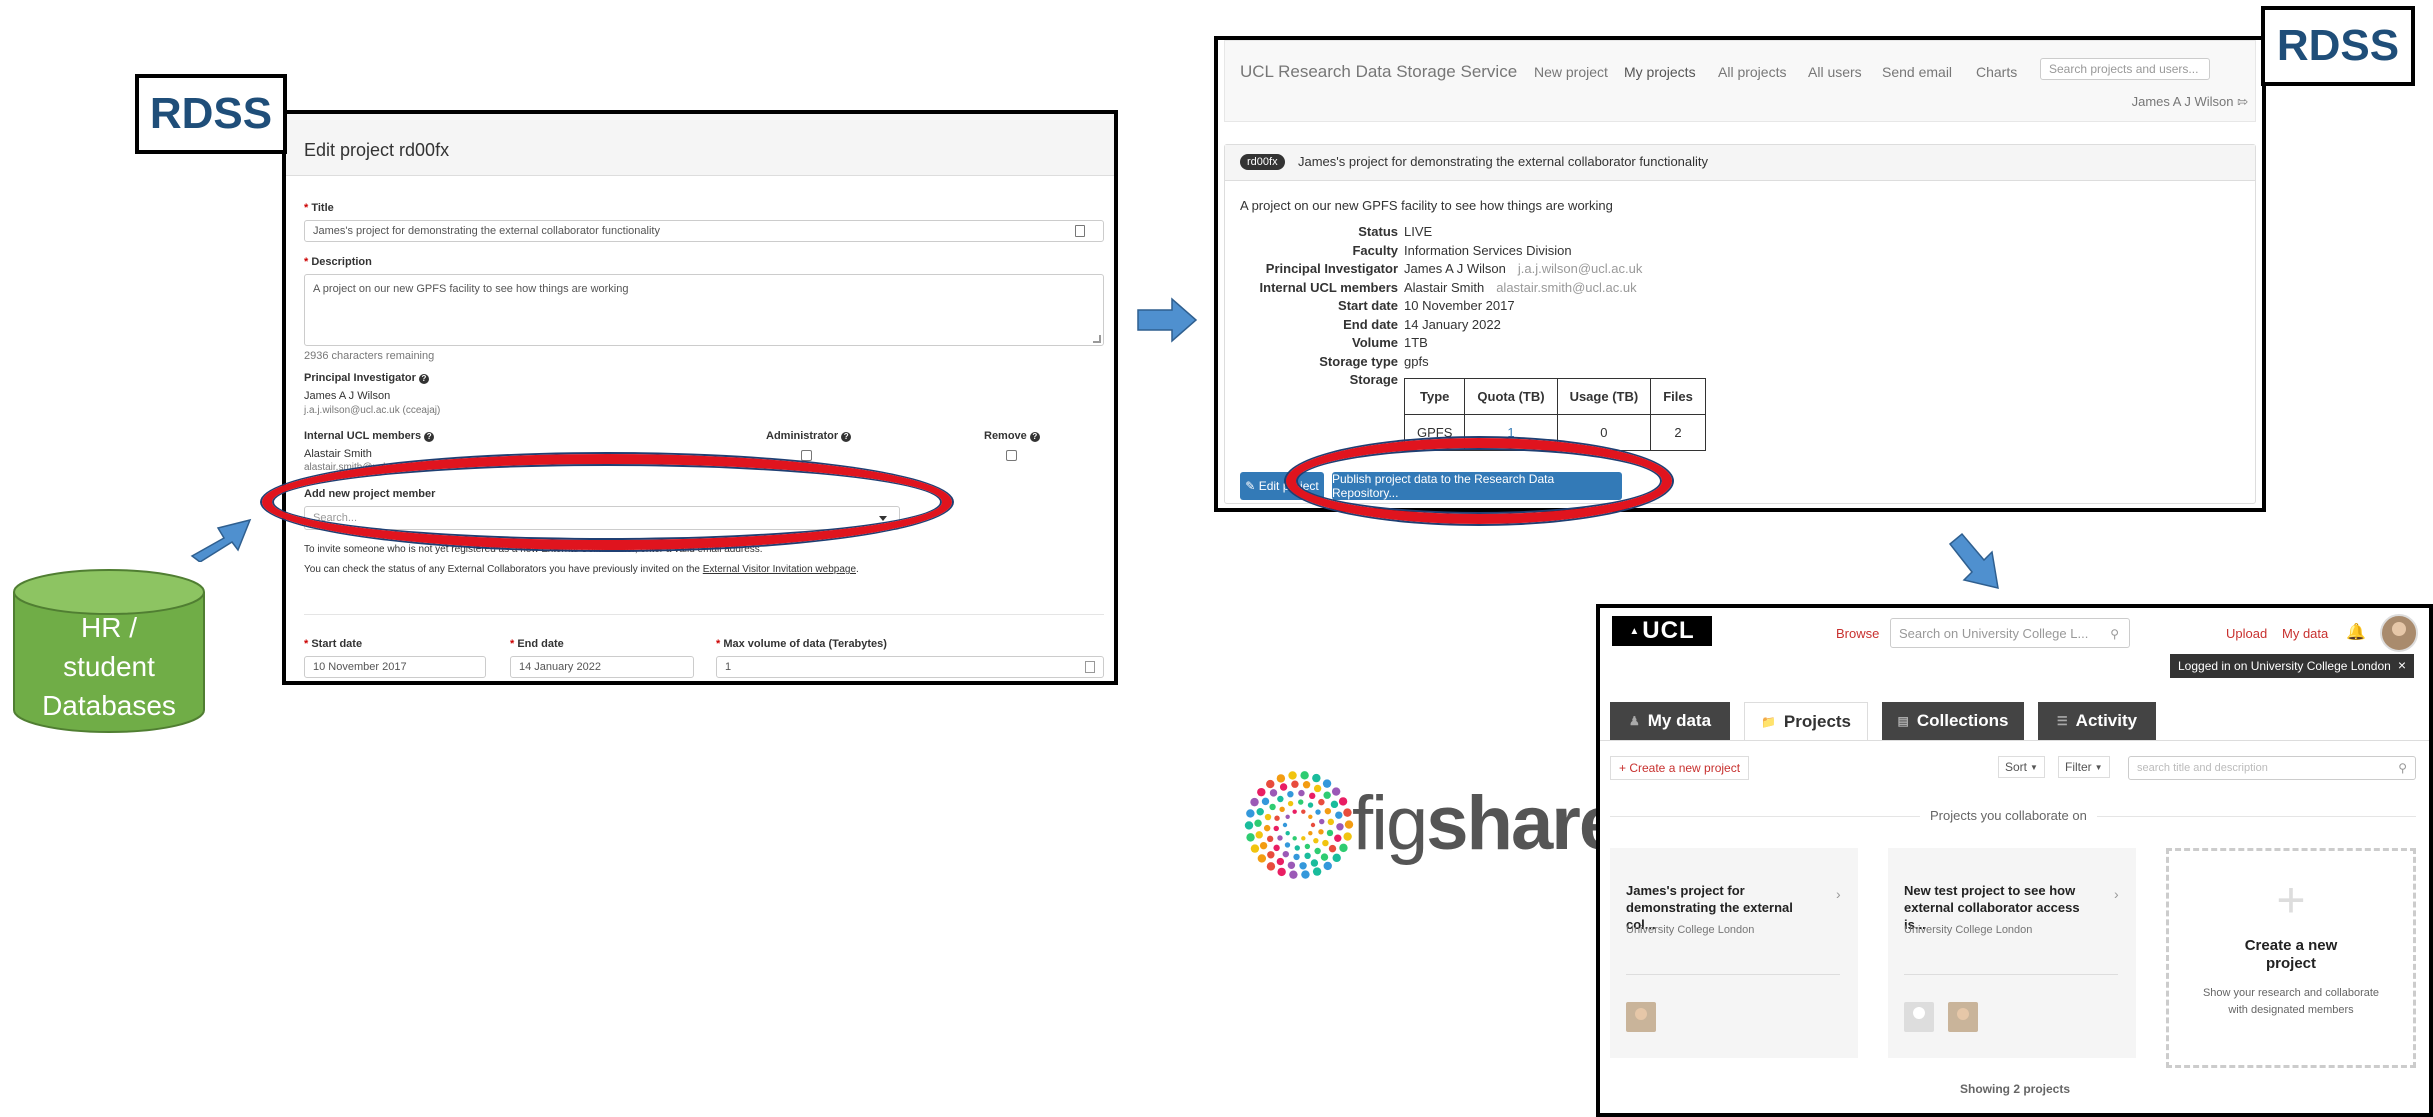 This screenshot has width=2433, height=1117. I want to click on nav-my-projects: My projects, so click(1660, 72).